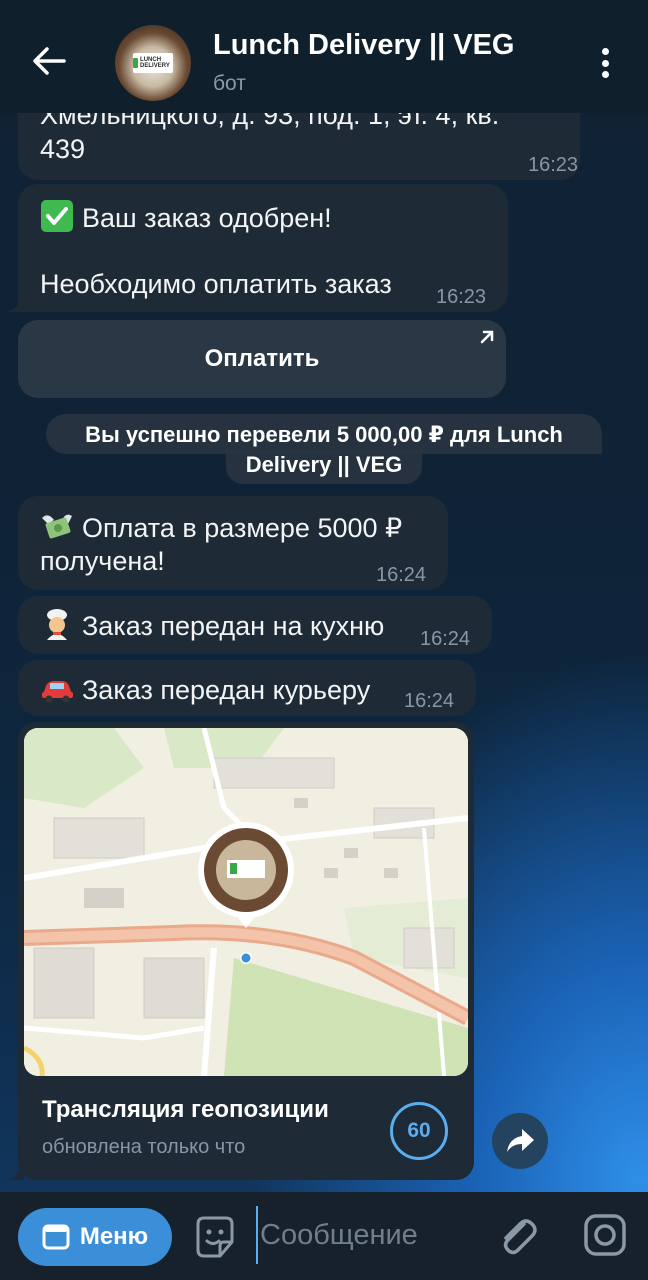  I want to click on cook-icon, so click(57, 624).